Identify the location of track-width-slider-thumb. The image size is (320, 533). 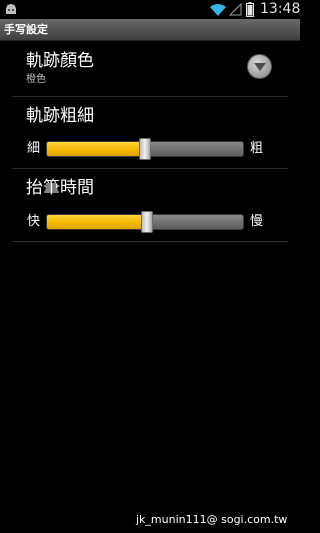
(145, 149).